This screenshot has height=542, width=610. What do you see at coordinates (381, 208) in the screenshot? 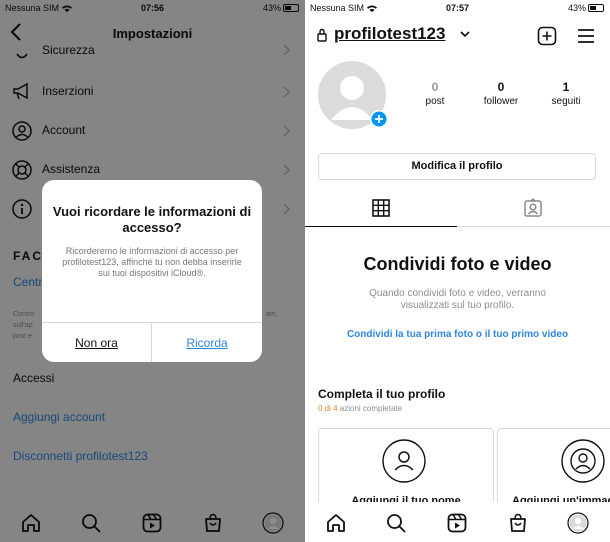
I see `grid-icon` at bounding box center [381, 208].